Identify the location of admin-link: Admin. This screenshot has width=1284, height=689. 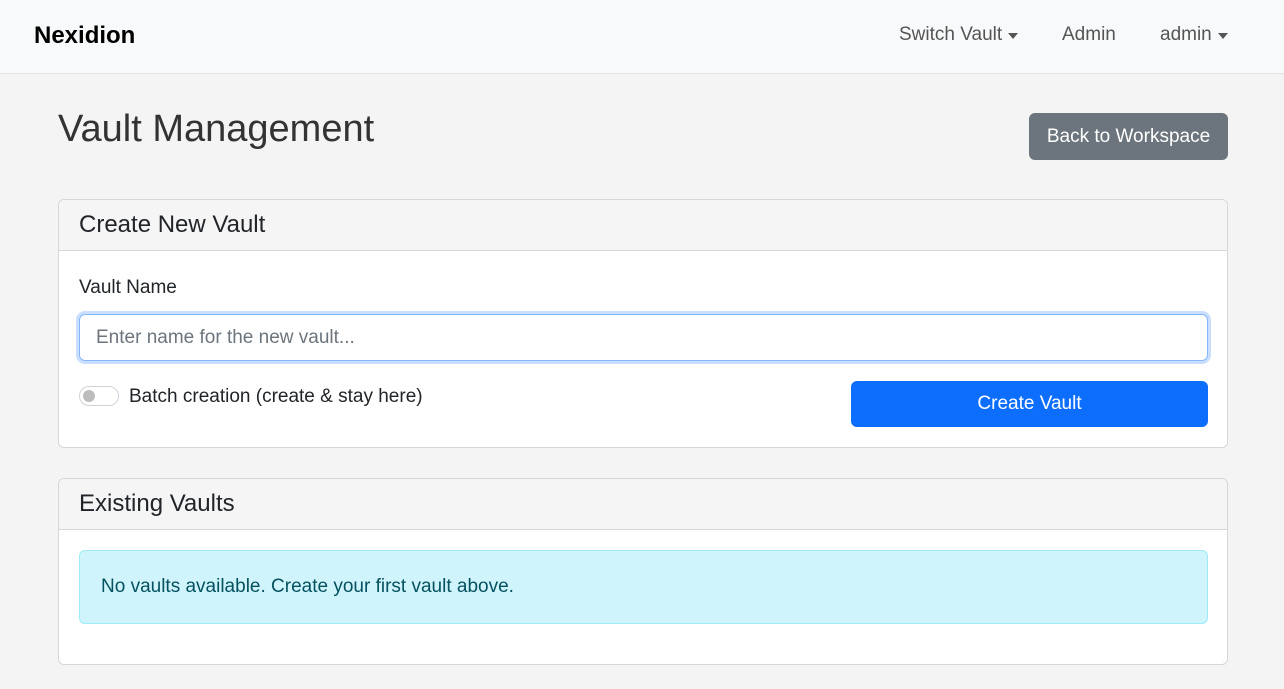
(1089, 35).